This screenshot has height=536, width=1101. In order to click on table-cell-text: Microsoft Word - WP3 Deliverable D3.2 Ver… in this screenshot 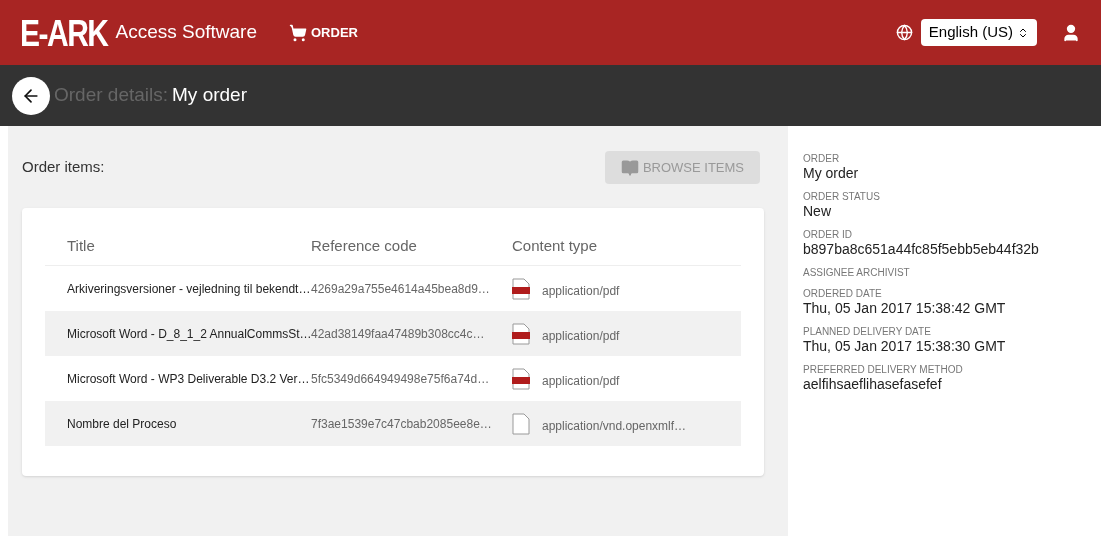, I will do `click(188, 379)`.